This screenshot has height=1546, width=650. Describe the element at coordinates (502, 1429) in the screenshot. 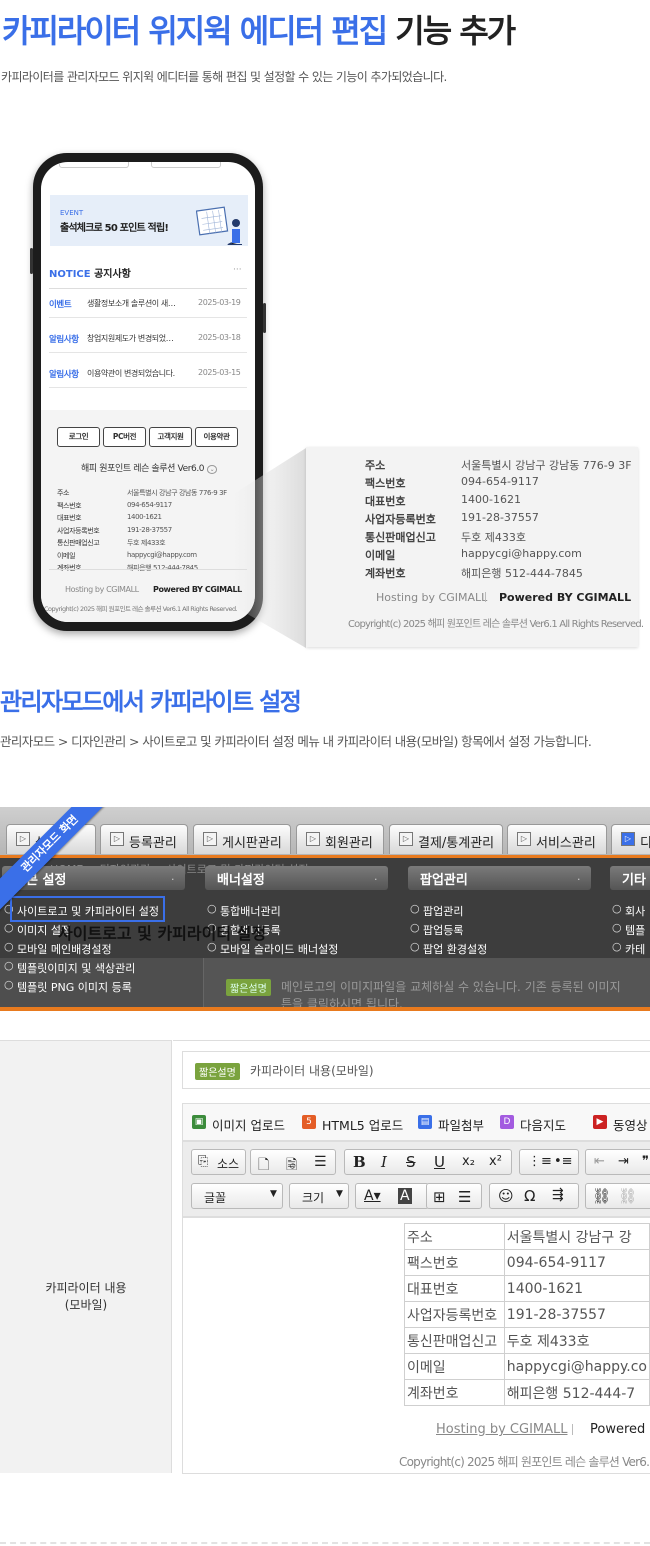

I see `editor-hosting: Hosting by CGIMALL` at that location.